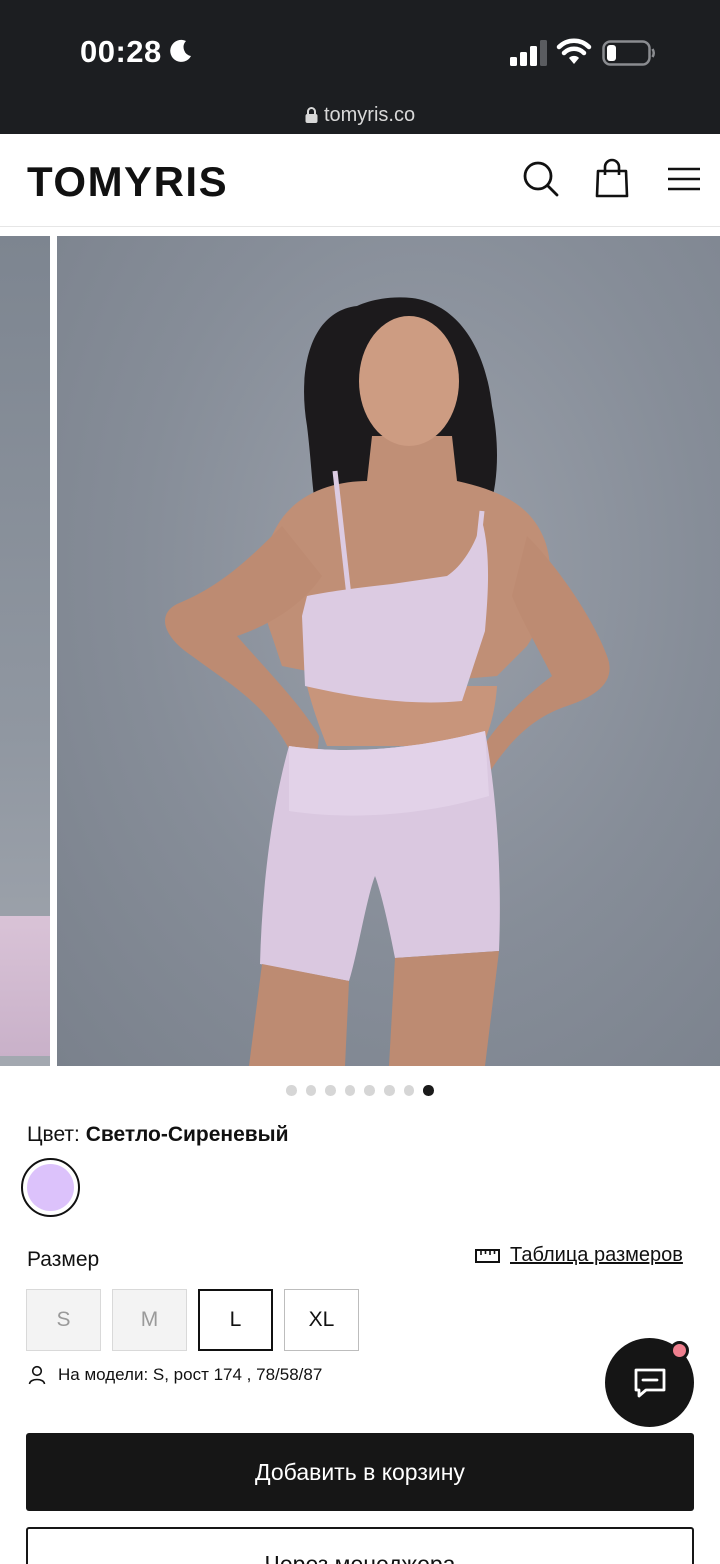  I want to click on chat-bubble-icon, so click(649, 1382).